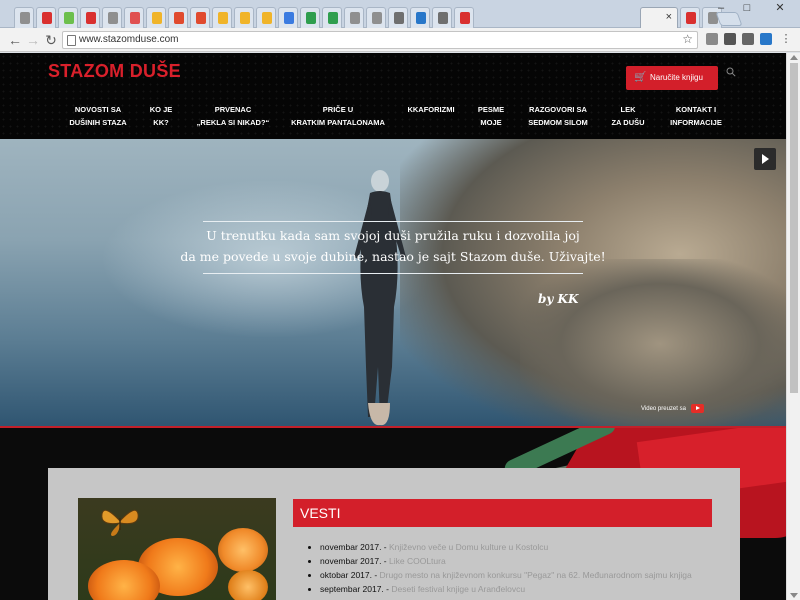 The height and width of the screenshot is (600, 800). Describe the element at coordinates (177, 549) in the screenshot. I see `flower-butterfly-image` at that location.